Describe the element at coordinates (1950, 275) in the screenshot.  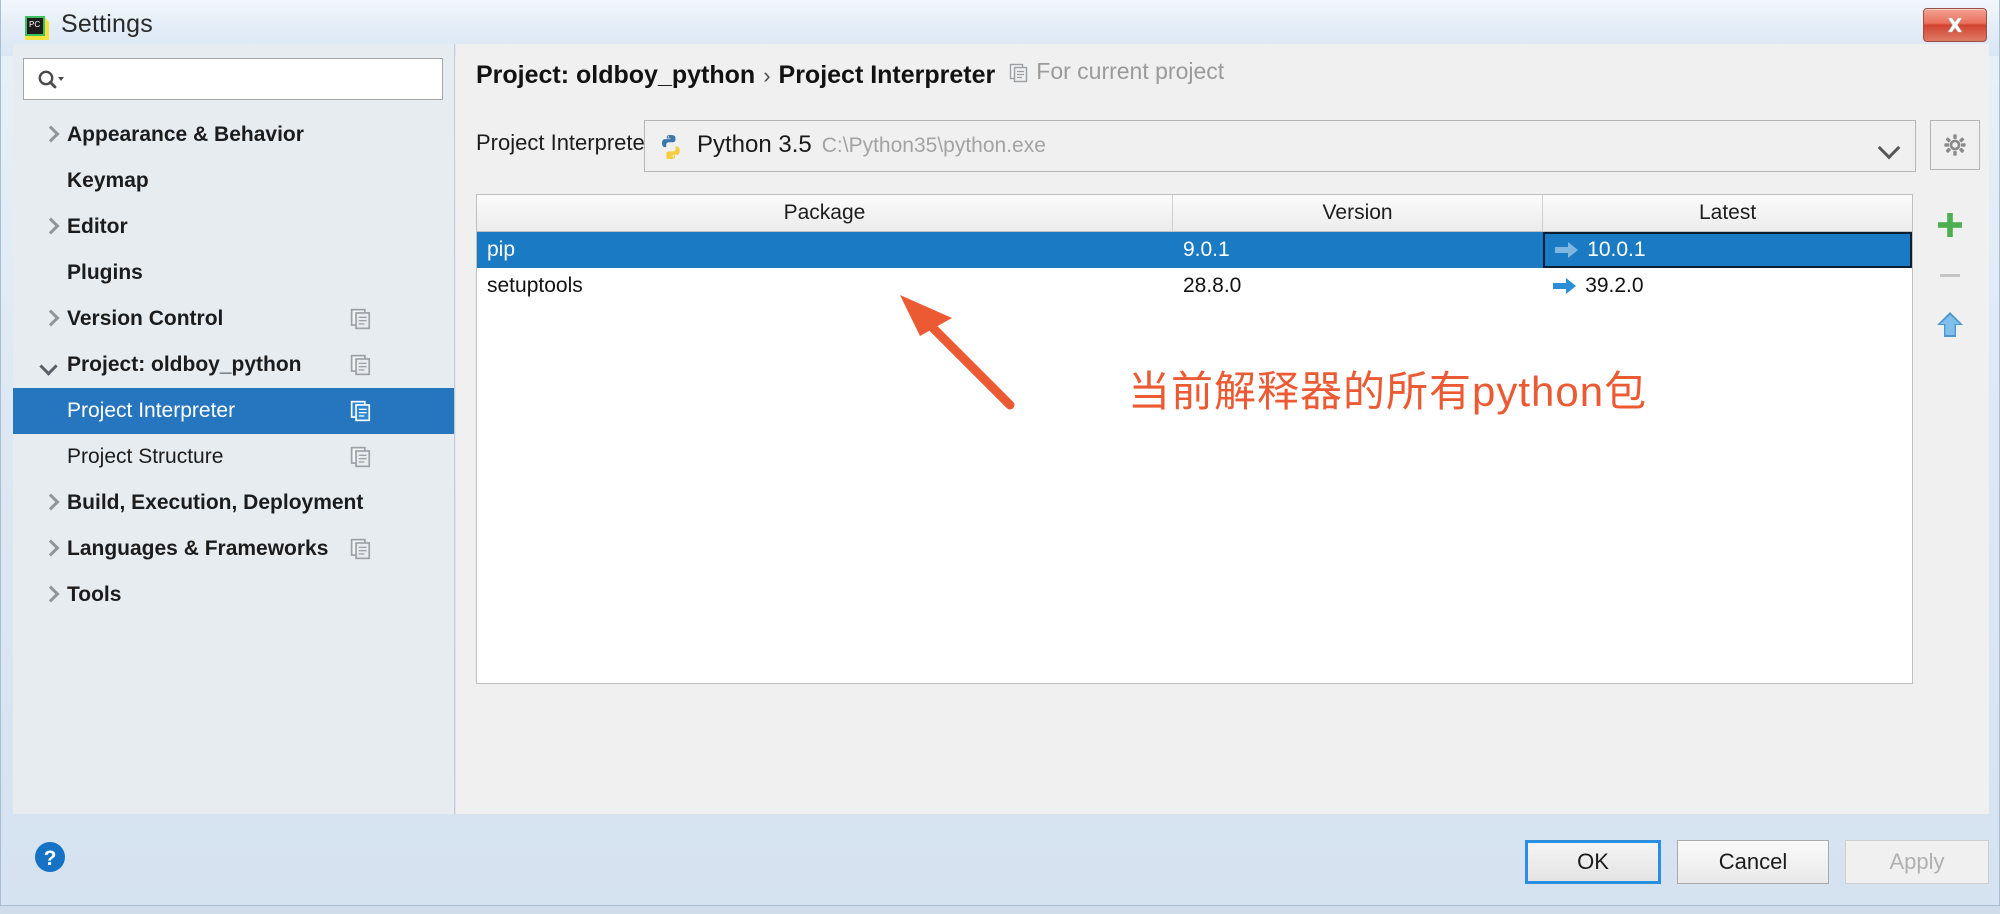
I see `minus-icon` at that location.